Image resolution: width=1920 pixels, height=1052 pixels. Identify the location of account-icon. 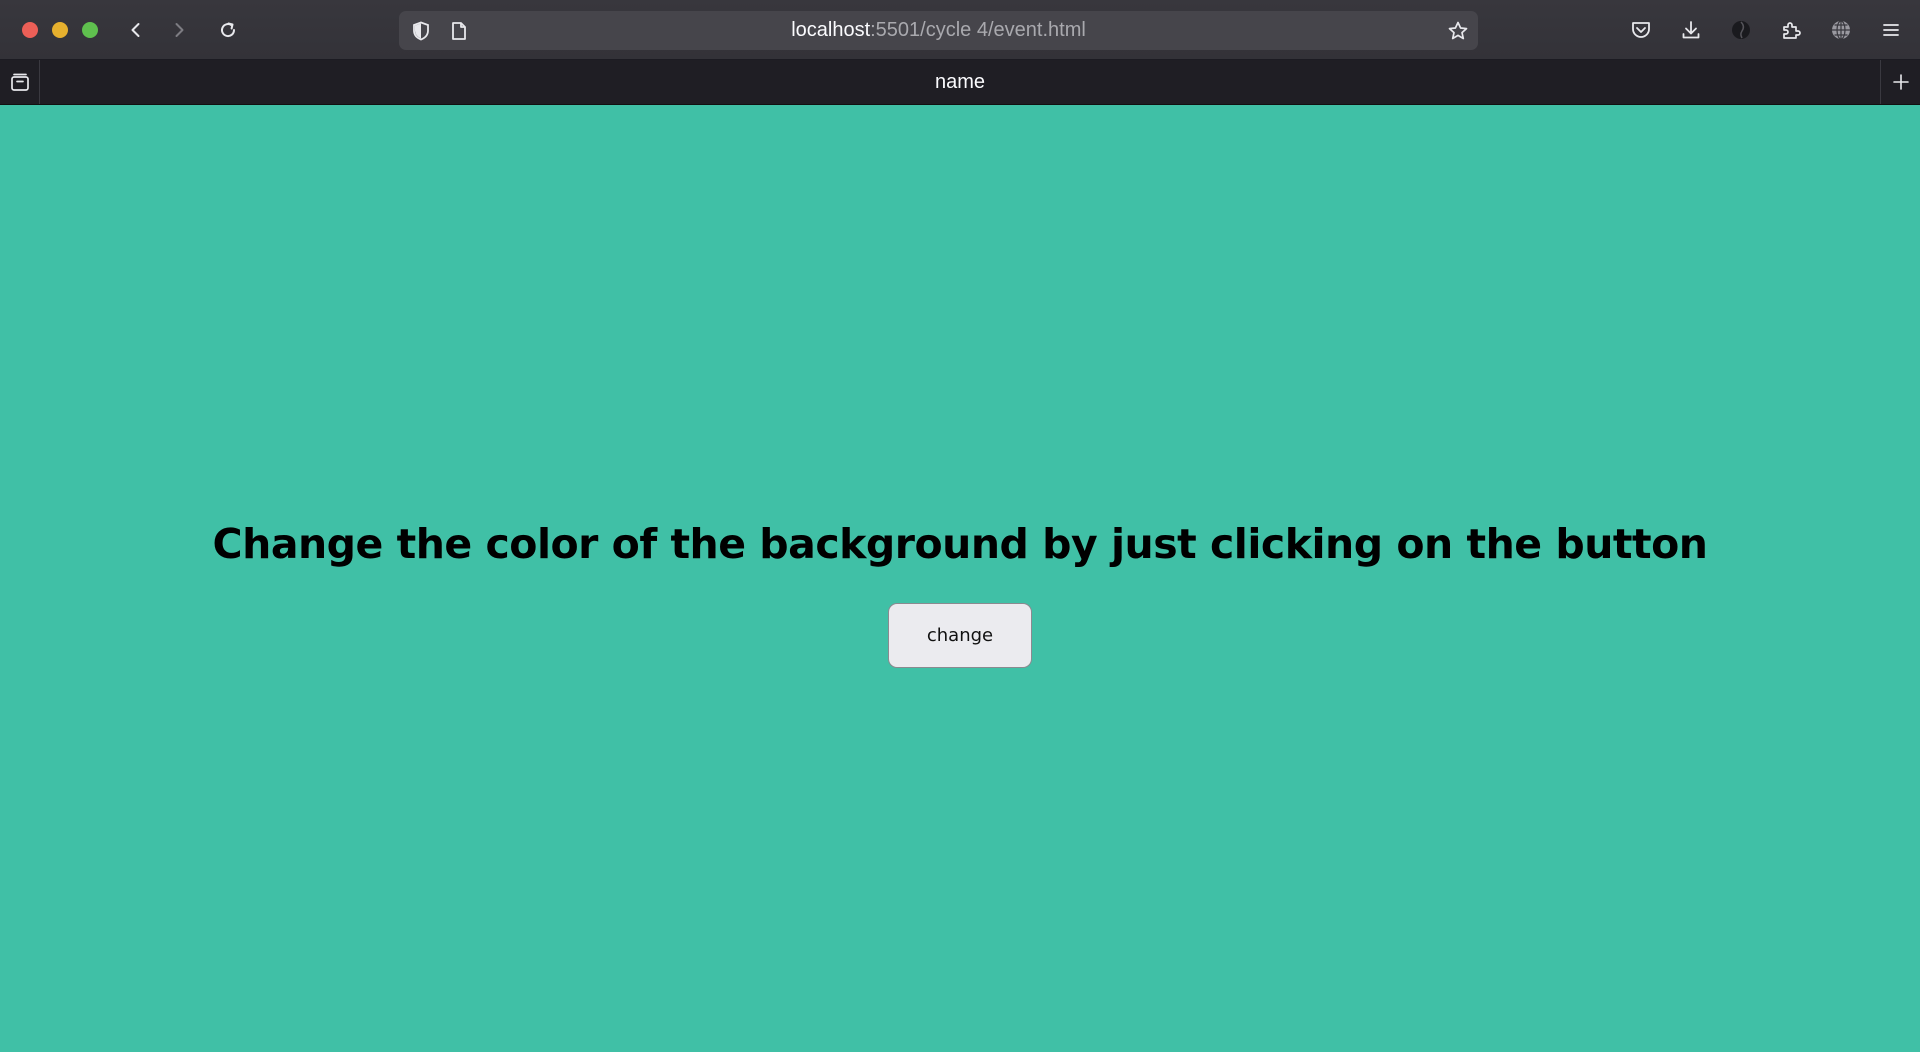
(1741, 30).